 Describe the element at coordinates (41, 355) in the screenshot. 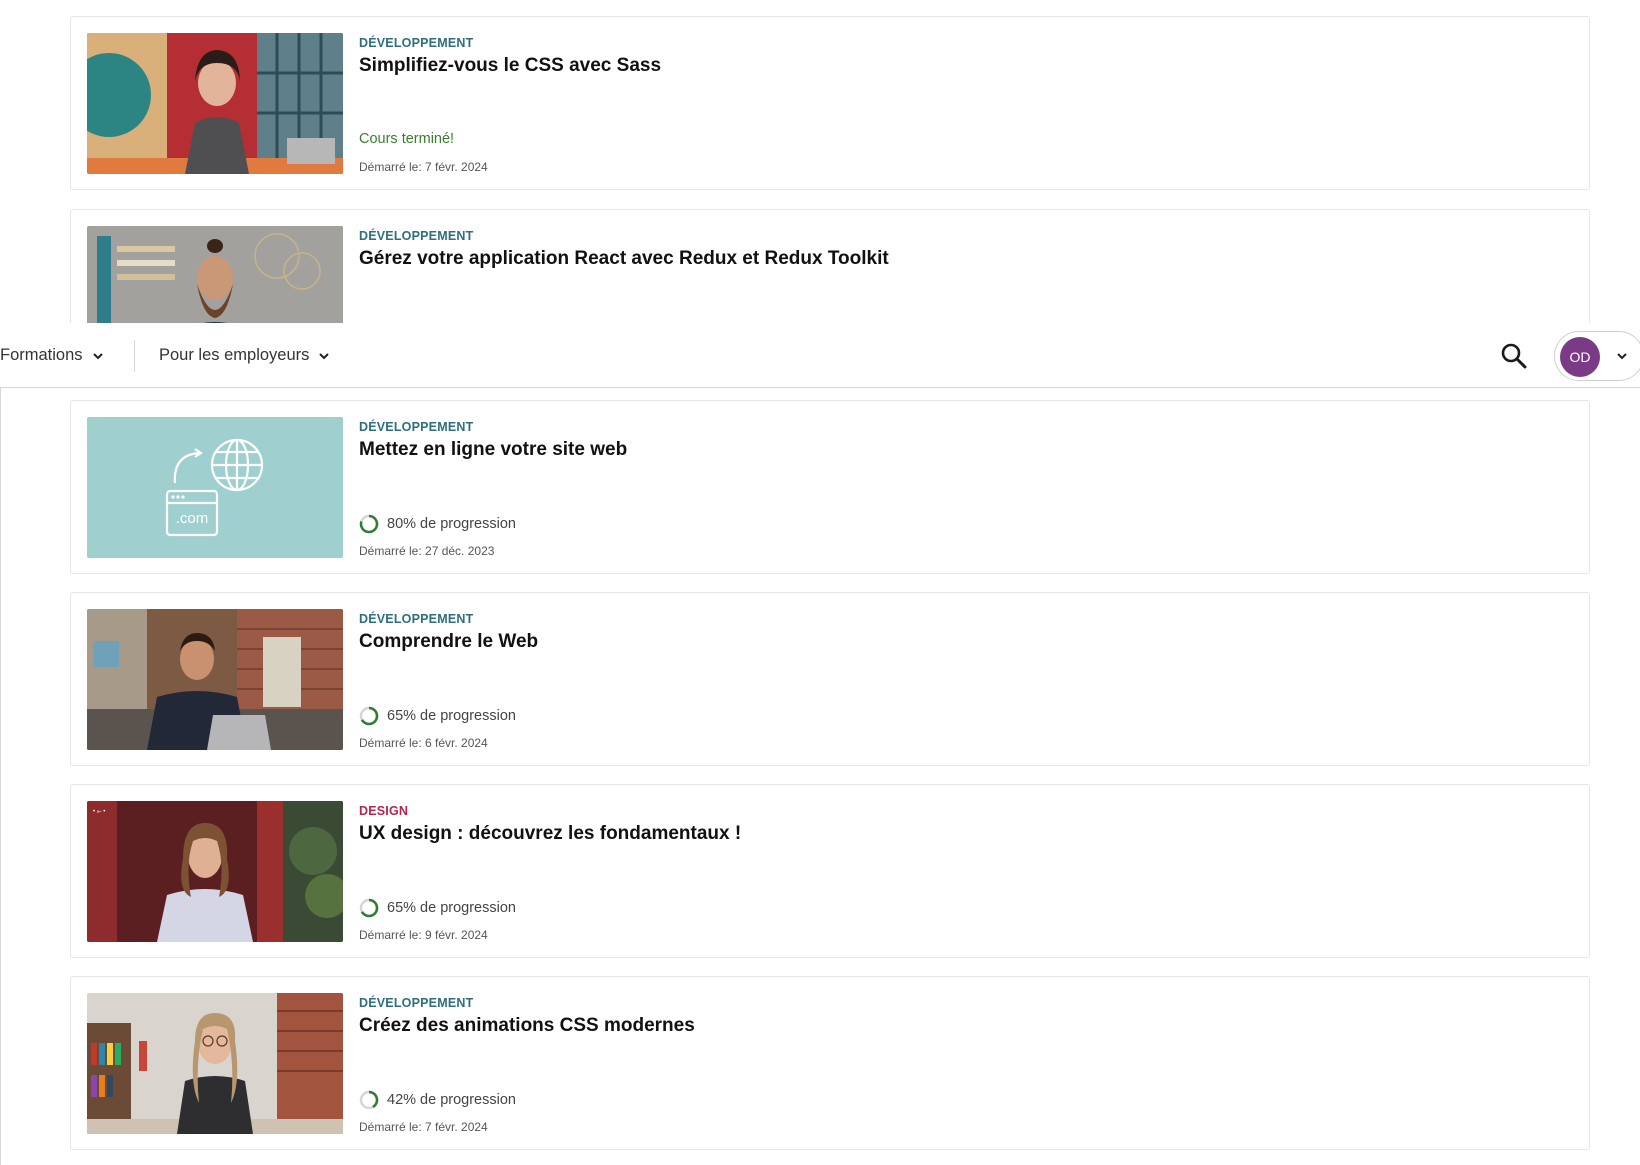

I see `nav-formations-label: Formations` at that location.